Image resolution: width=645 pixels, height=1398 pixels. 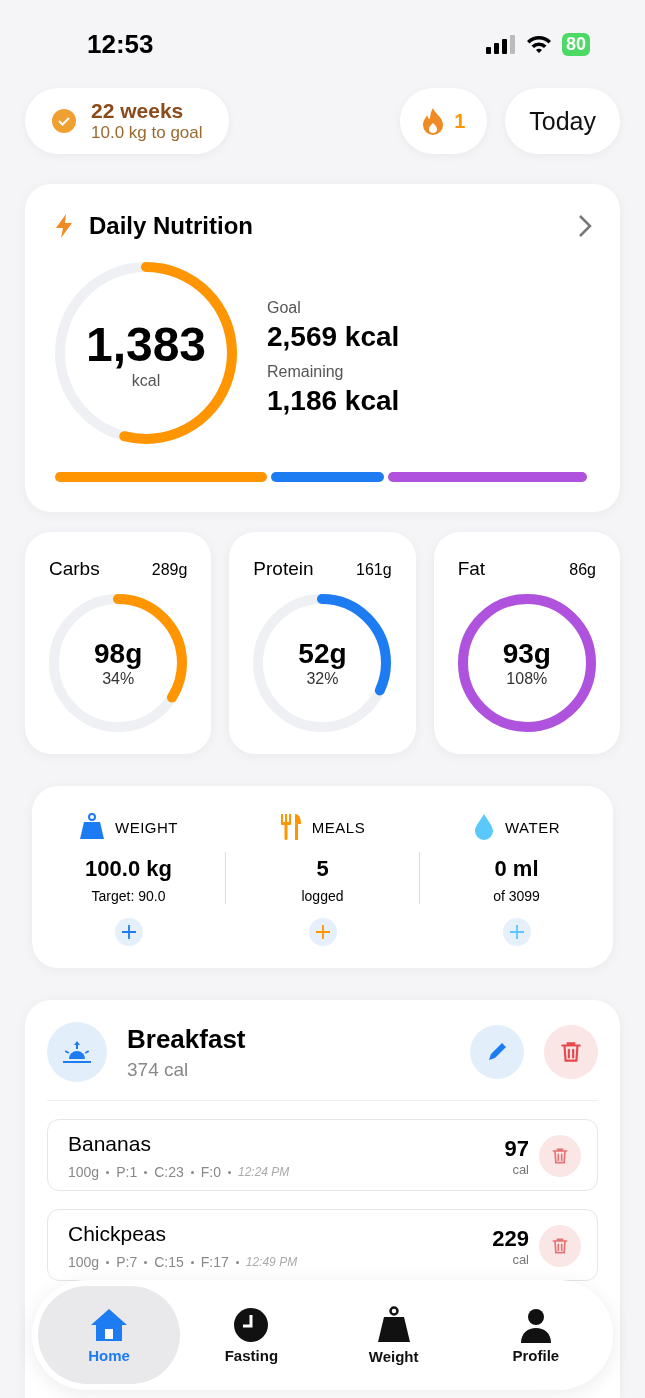 I want to click on stat-label: WATER, so click(x=532, y=827).